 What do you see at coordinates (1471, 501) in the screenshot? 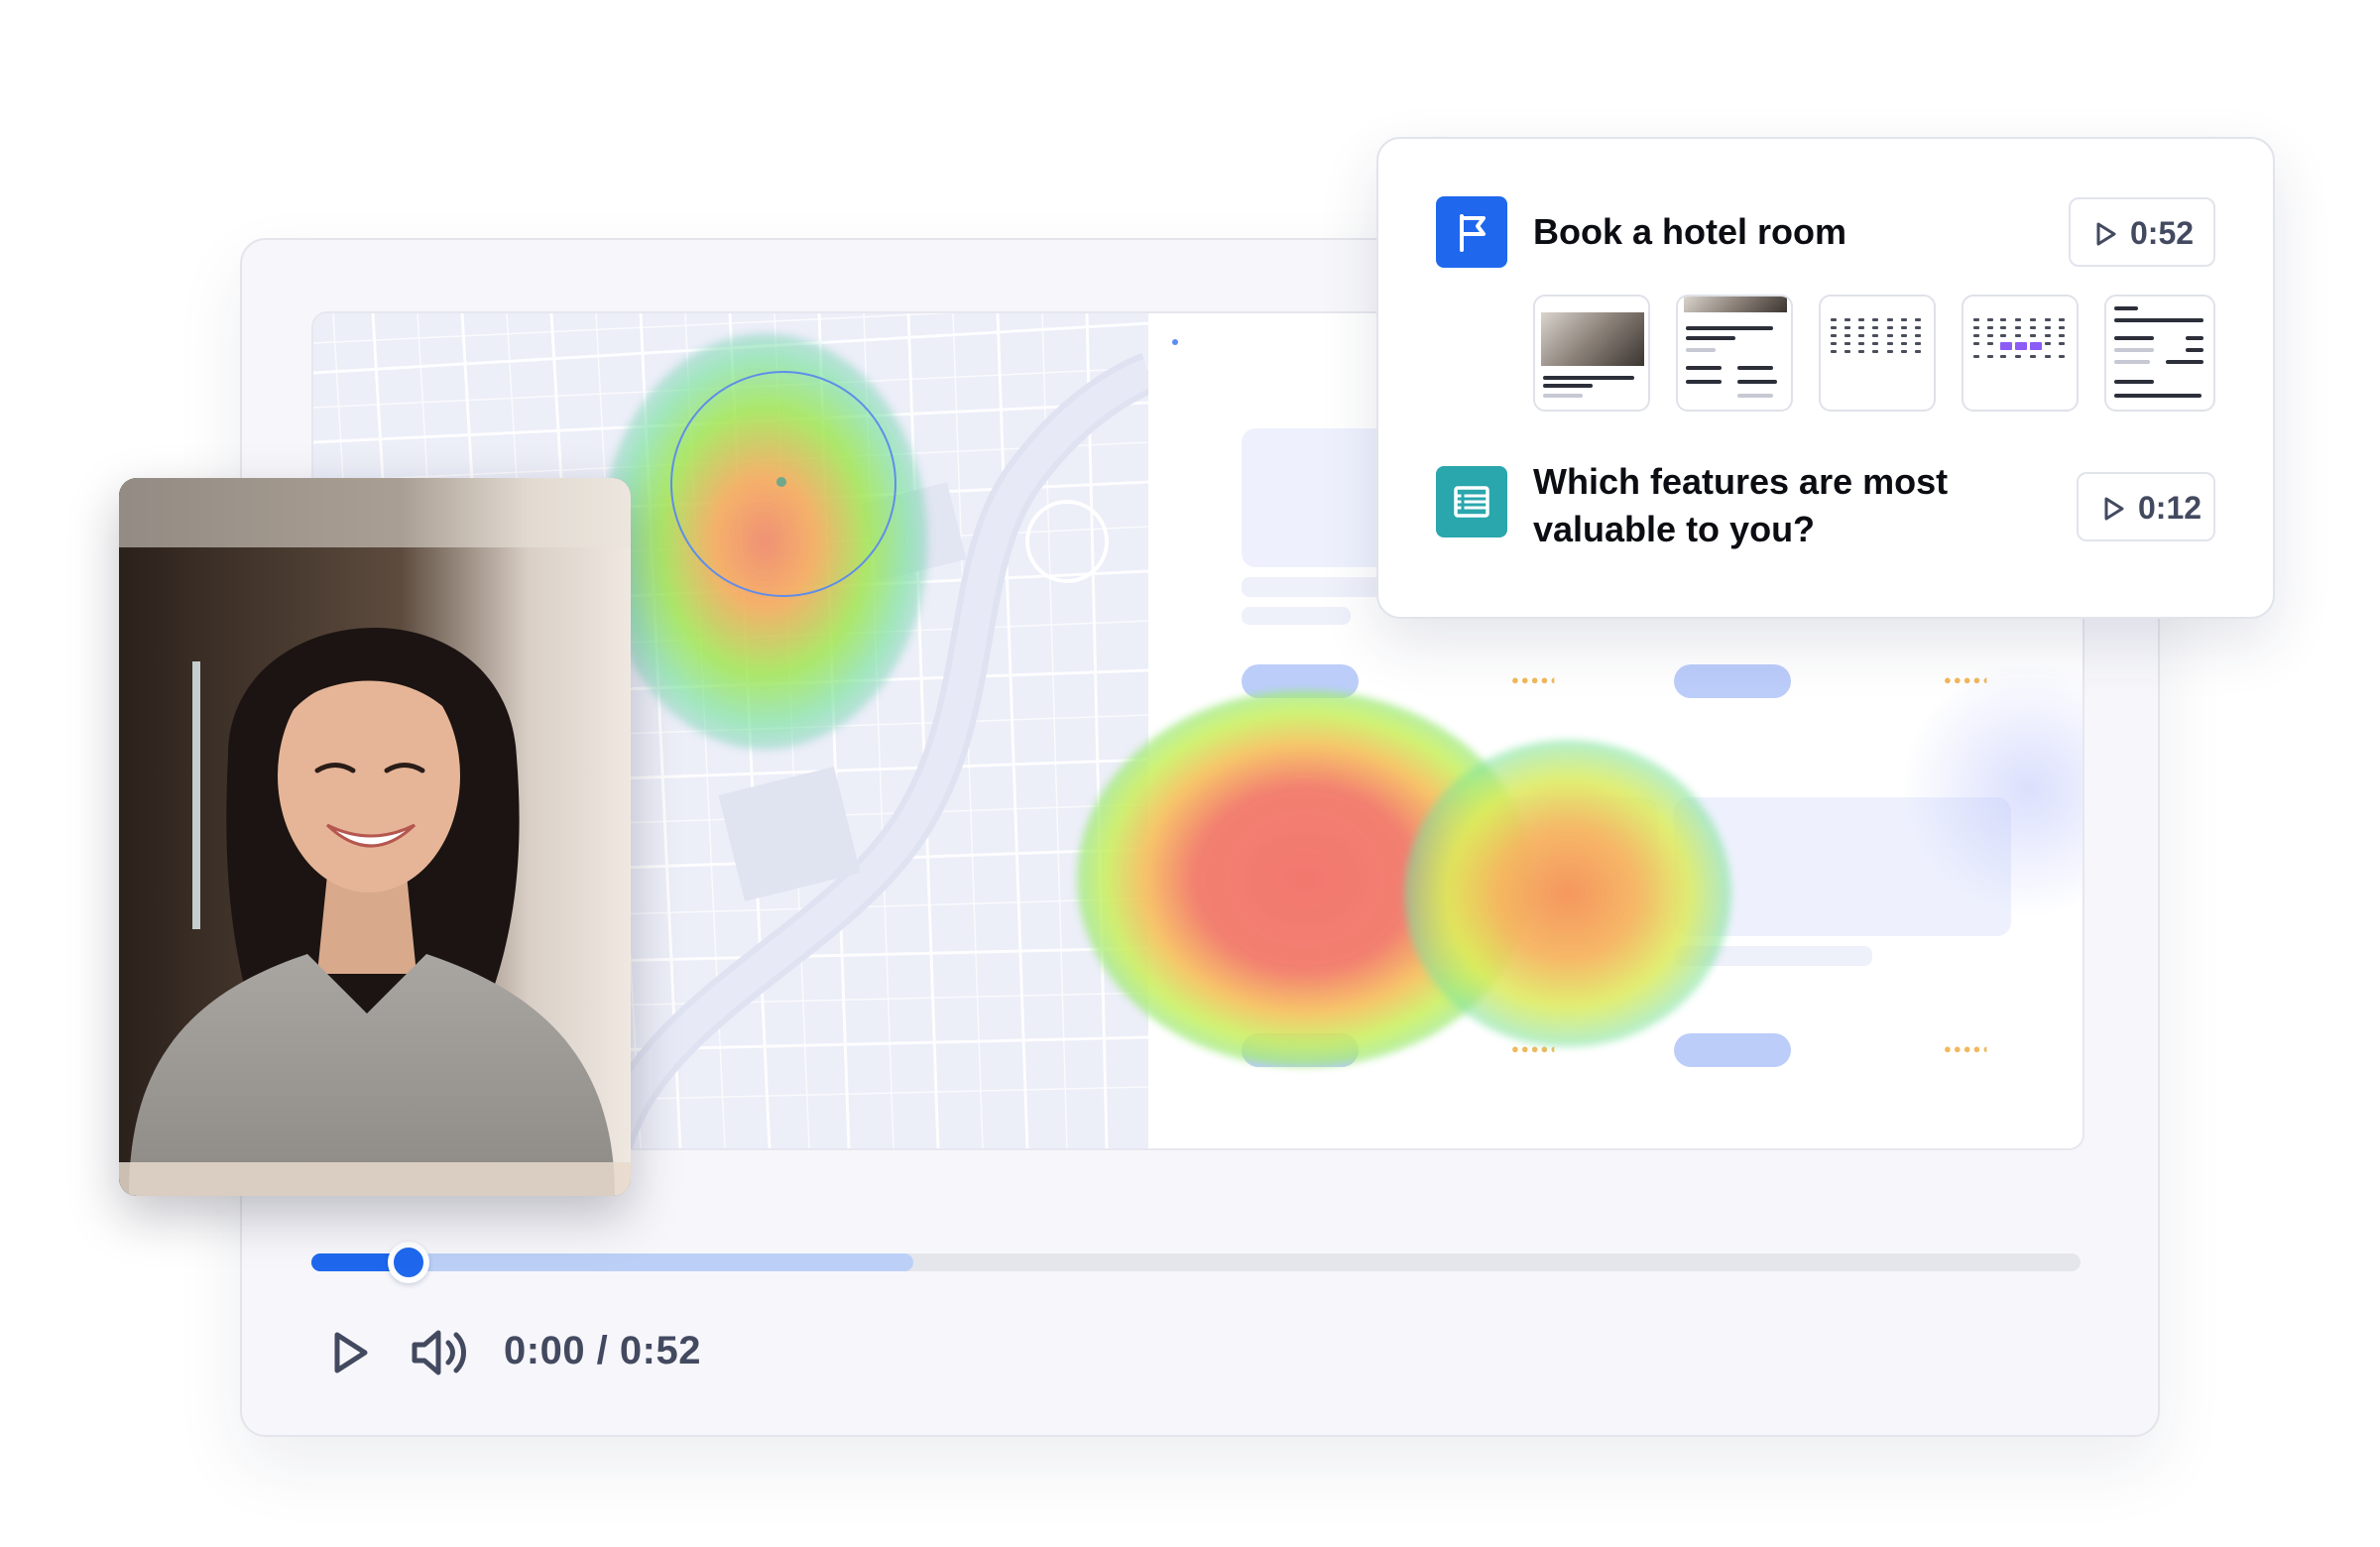
I see `list-icon` at bounding box center [1471, 501].